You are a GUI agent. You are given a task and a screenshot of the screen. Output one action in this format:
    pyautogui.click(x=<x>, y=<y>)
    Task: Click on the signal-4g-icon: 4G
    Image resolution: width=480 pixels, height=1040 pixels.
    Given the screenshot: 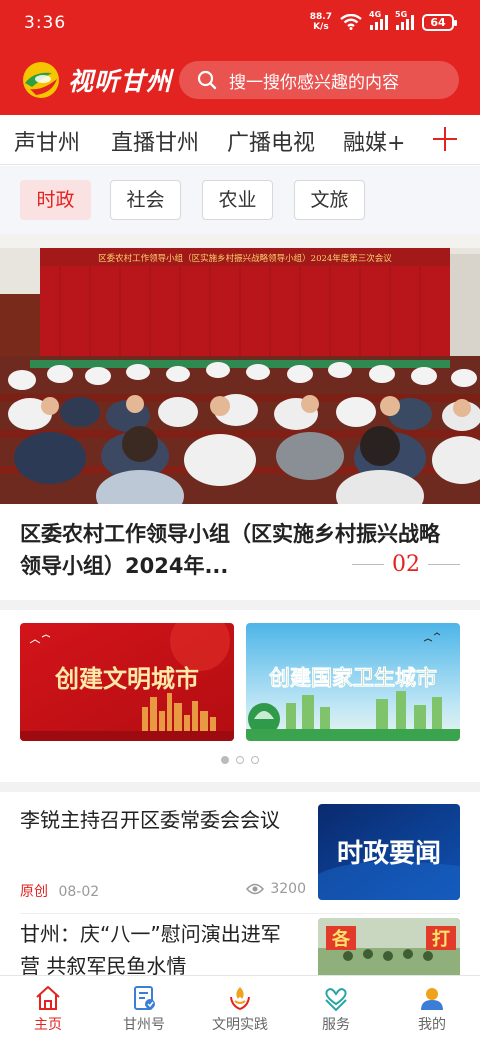 What is the action you would take?
    pyautogui.click(x=378, y=20)
    